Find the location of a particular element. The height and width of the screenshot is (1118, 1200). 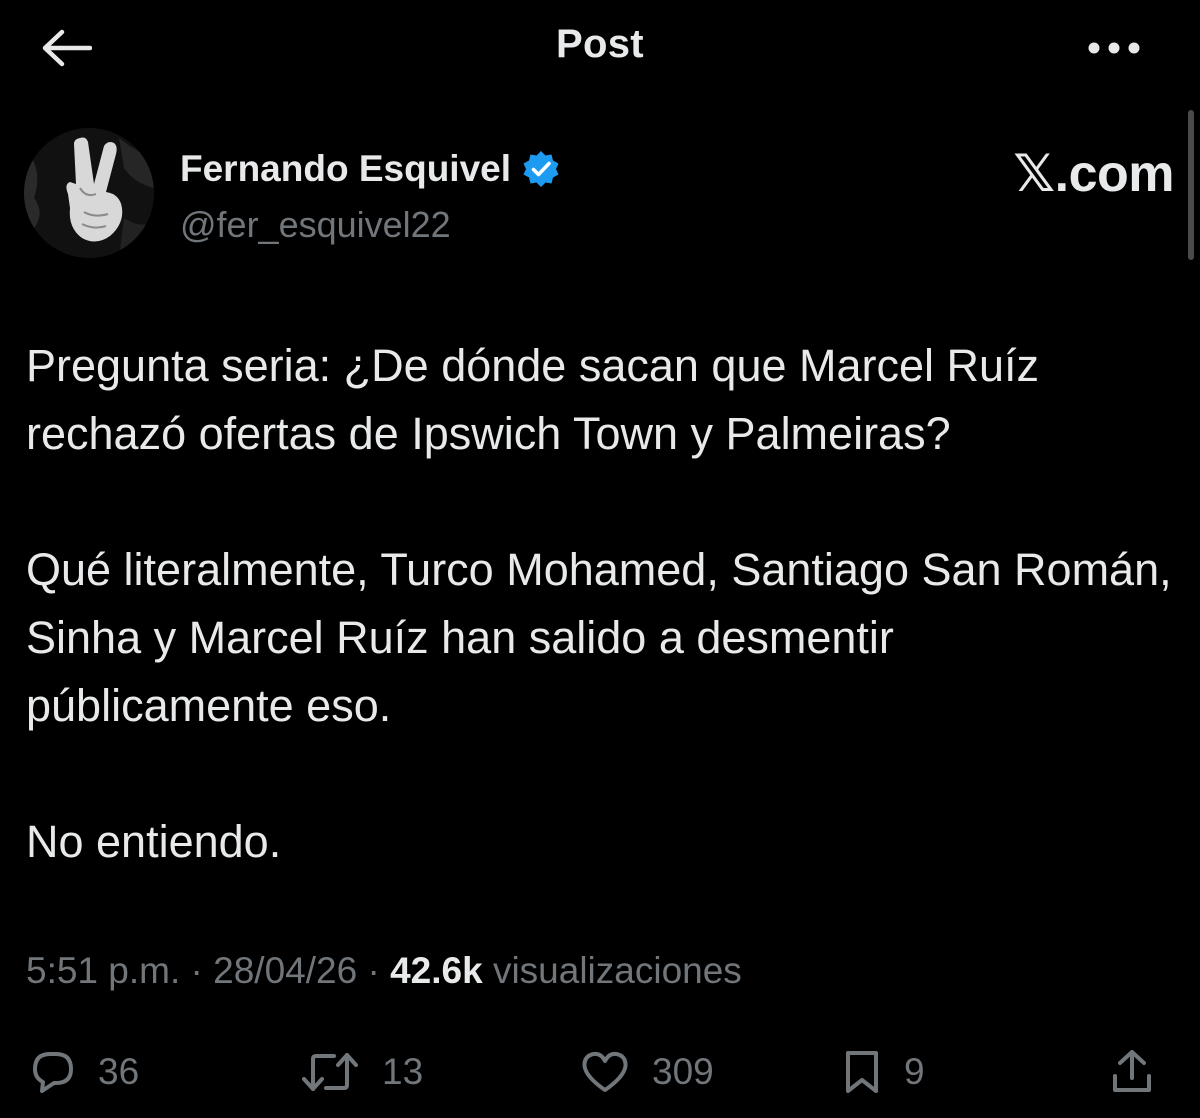

display-name: Fernando Esquivel is located at coordinates (345, 169).